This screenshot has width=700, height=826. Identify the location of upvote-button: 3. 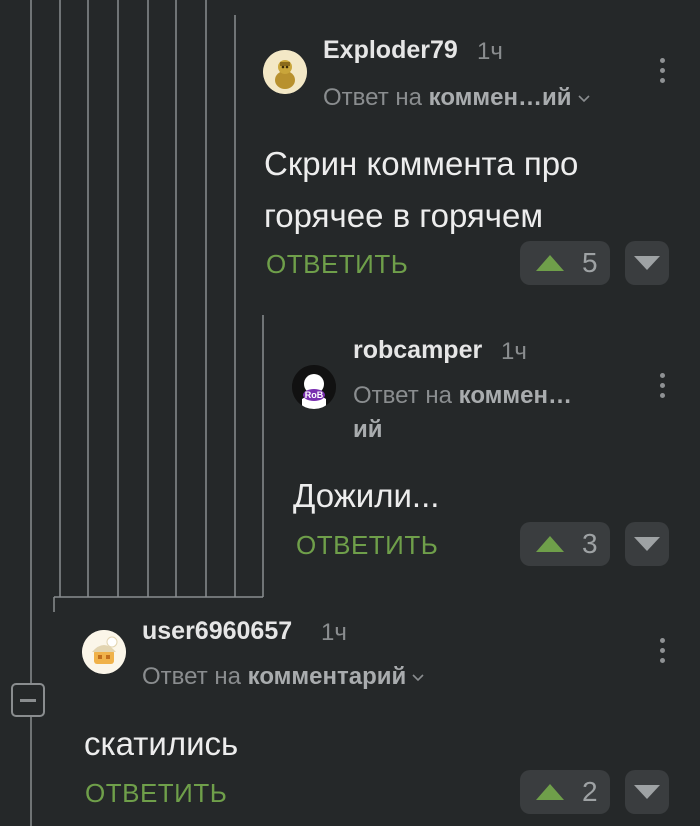
(565, 544).